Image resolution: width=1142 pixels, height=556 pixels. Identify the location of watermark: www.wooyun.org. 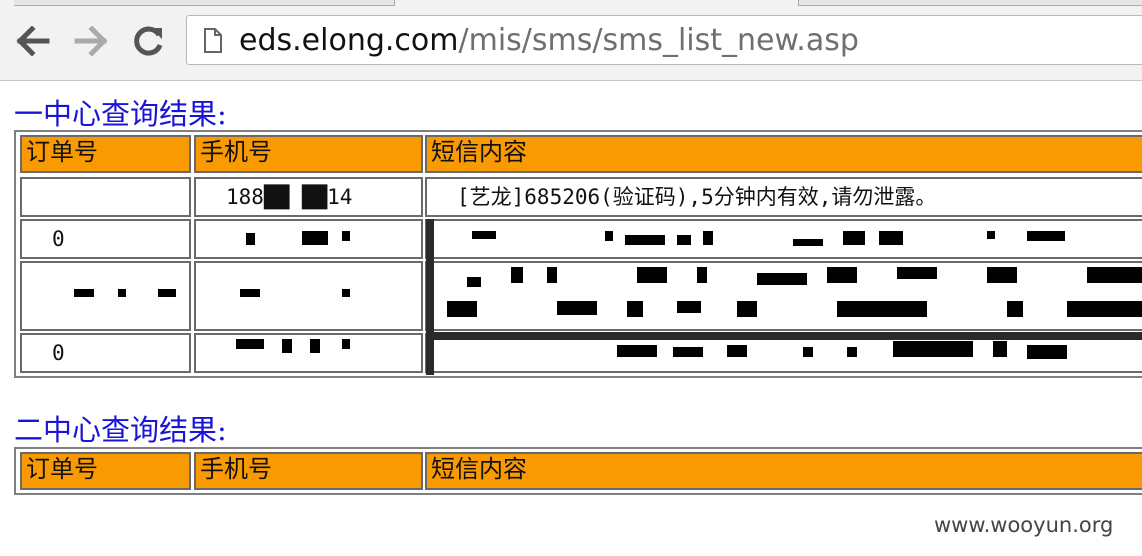
(1024, 525).